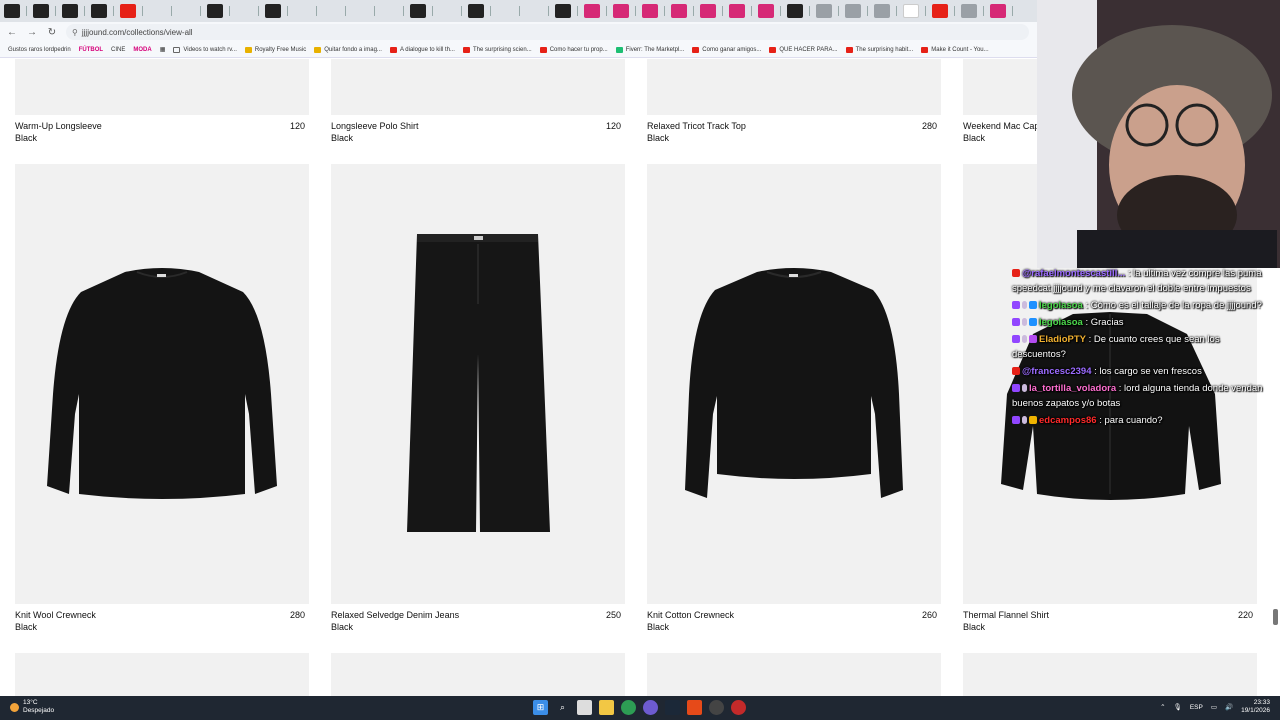  What do you see at coordinates (1255, 707) in the screenshot?
I see `clock: 23:33 19/1/2026` at bounding box center [1255, 707].